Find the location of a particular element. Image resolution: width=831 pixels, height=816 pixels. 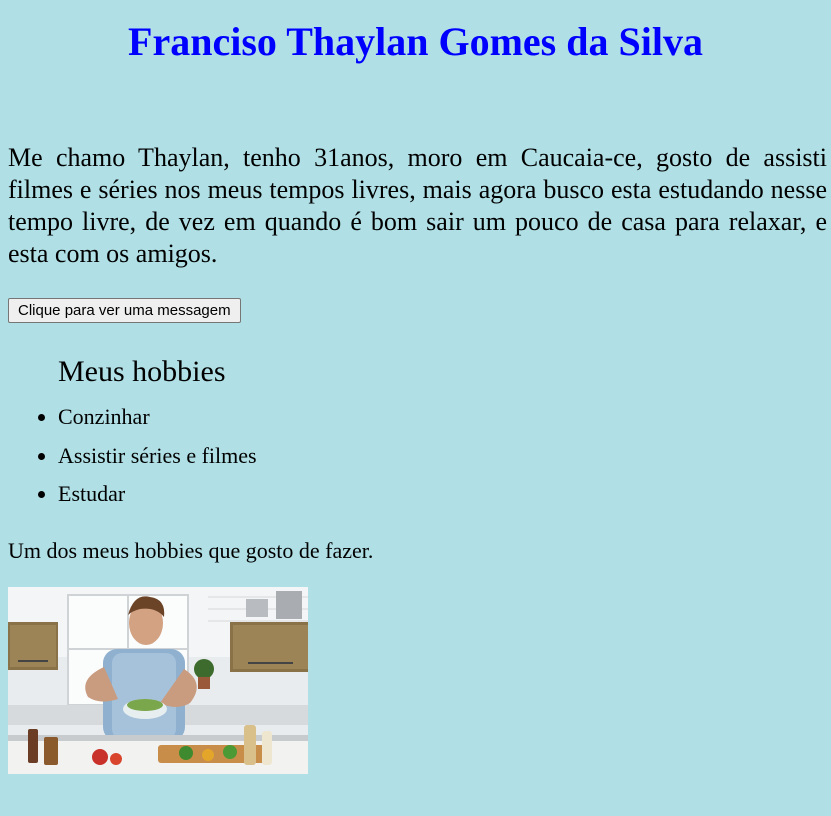

photo-caption: Um dos meus hobbies que gosto de fazer. is located at coordinates (191, 550).